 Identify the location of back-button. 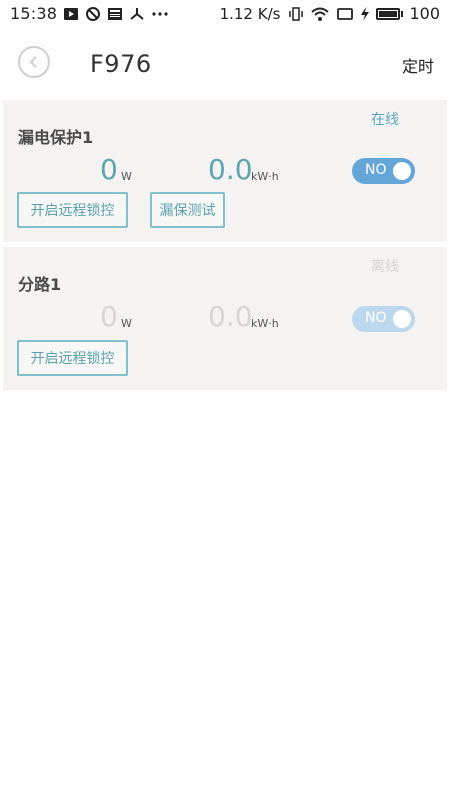
(34, 62).